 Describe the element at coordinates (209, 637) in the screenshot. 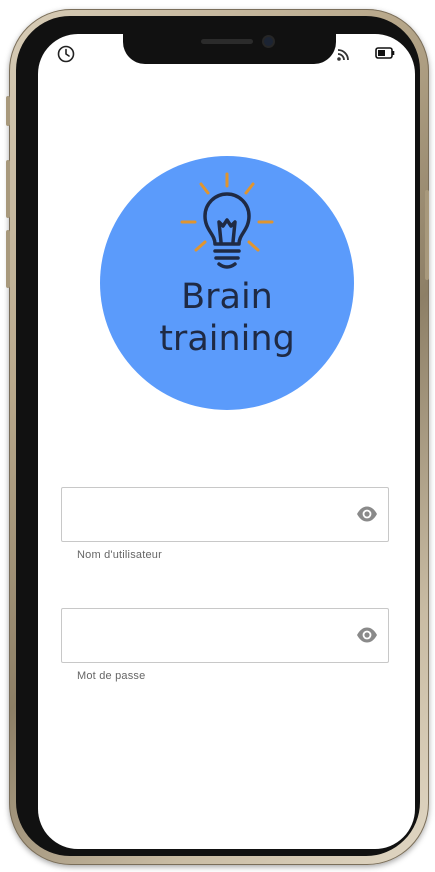

I see `password-input` at that location.